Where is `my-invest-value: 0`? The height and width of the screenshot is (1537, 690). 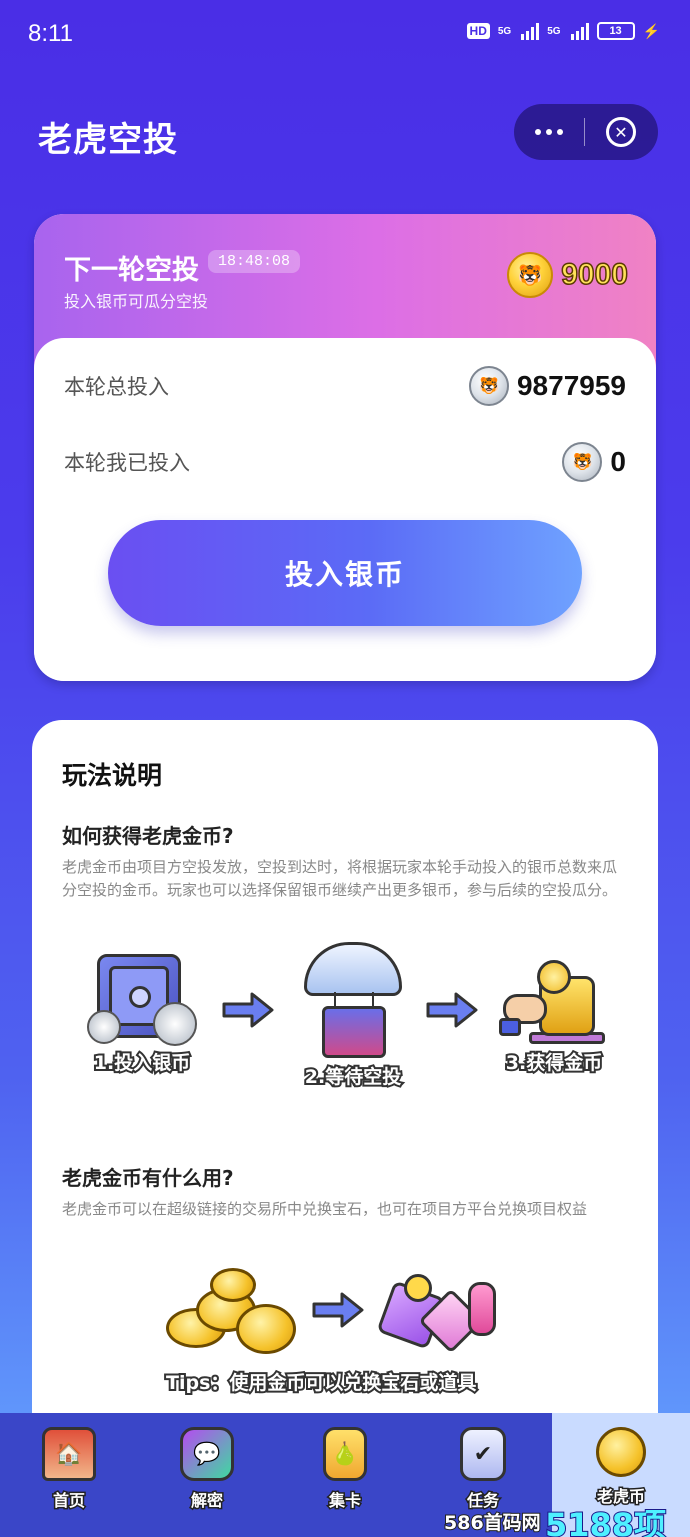 my-invest-value: 0 is located at coordinates (618, 461).